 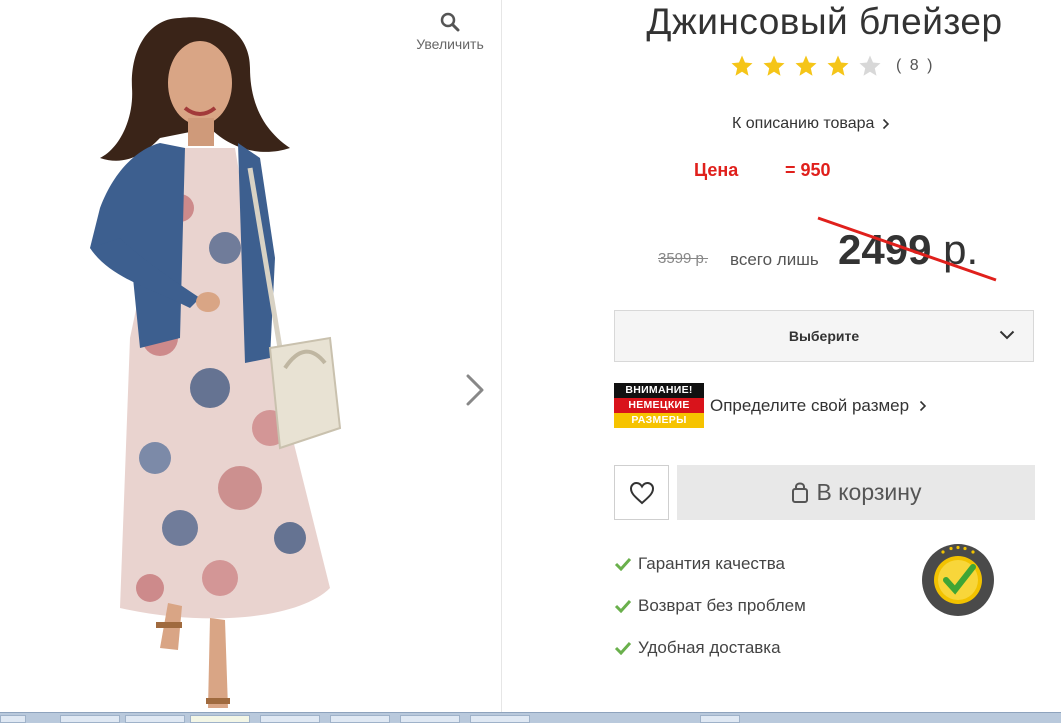 I want to click on badge-line-1: ВНИМАНИЕ!, so click(x=659, y=390).